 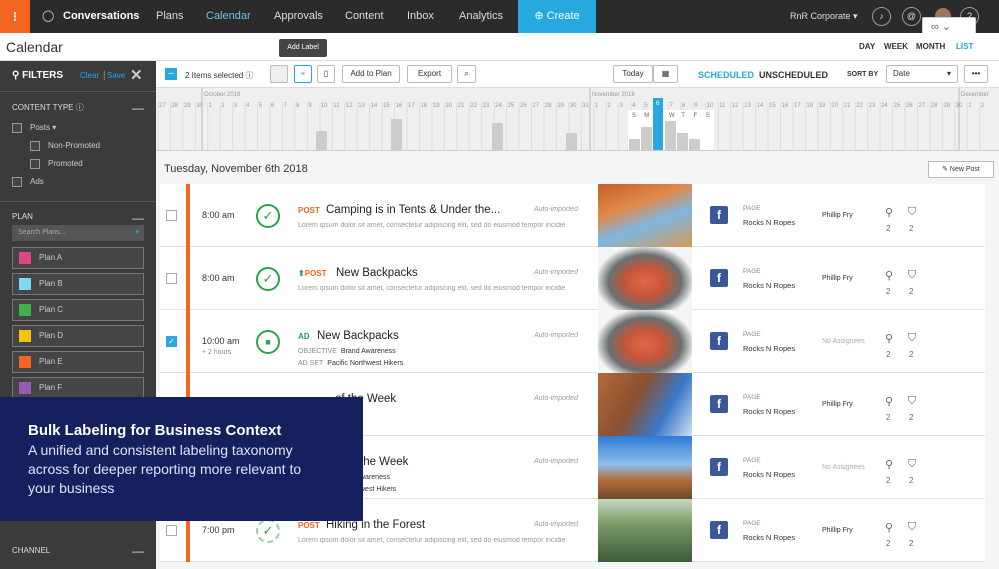 What do you see at coordinates (78, 128) in the screenshot?
I see `filter-posts: Posts ▾` at bounding box center [78, 128].